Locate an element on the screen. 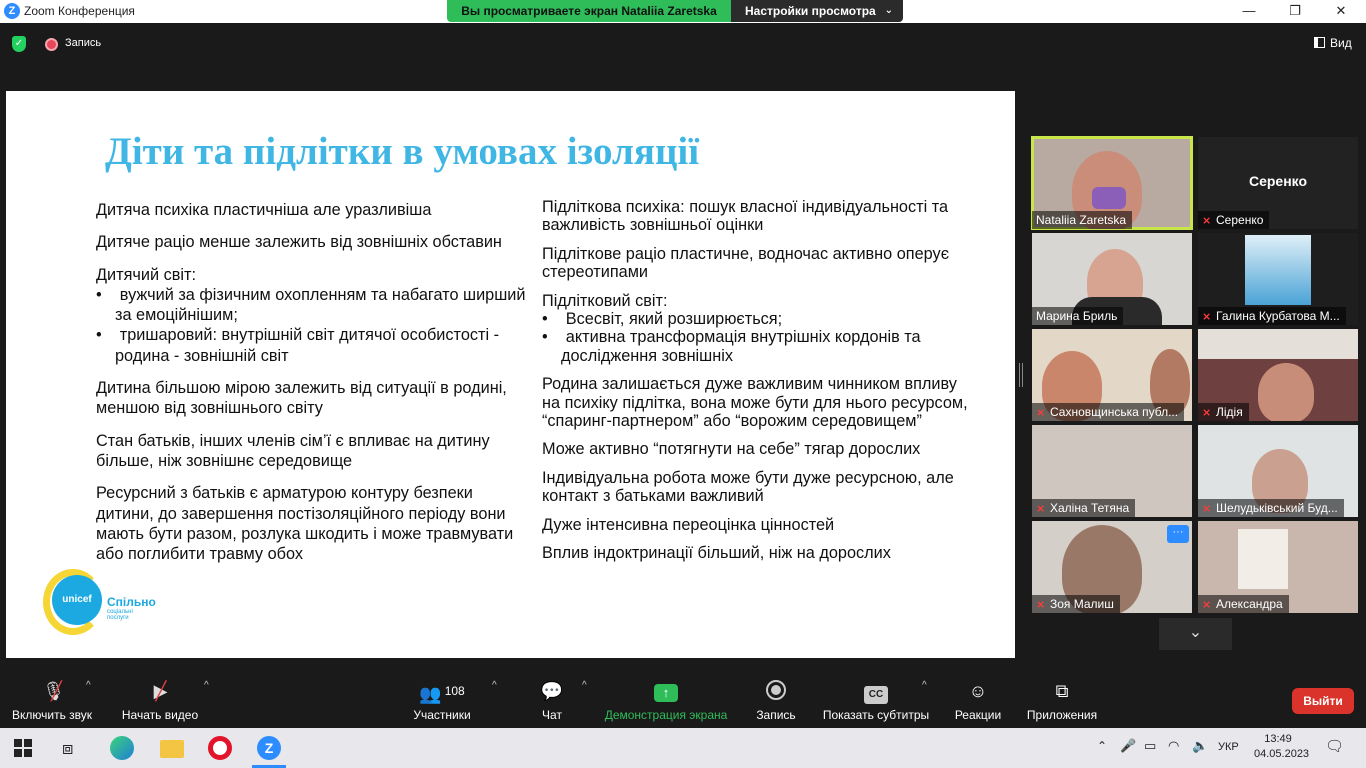  participants-label: Участники is located at coordinates (442, 715).